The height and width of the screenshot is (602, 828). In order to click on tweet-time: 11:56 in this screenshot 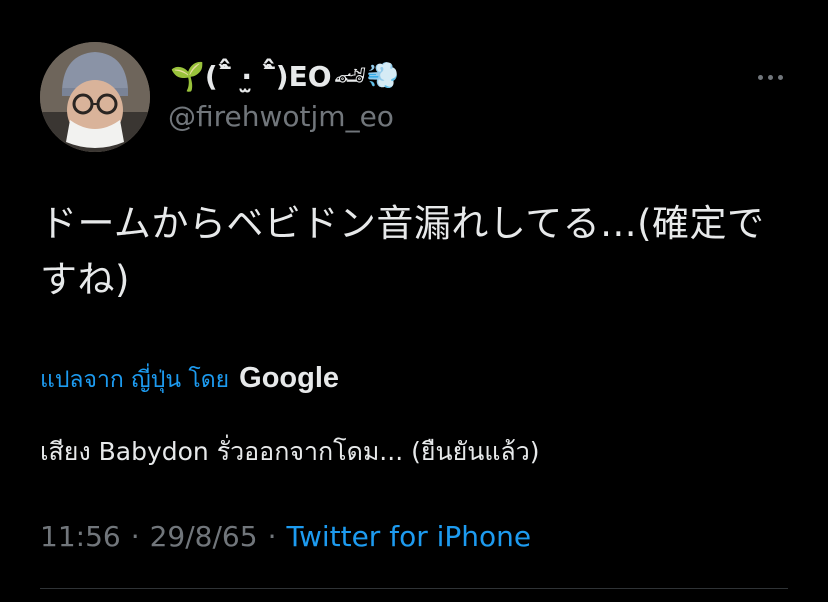, I will do `click(80, 536)`.